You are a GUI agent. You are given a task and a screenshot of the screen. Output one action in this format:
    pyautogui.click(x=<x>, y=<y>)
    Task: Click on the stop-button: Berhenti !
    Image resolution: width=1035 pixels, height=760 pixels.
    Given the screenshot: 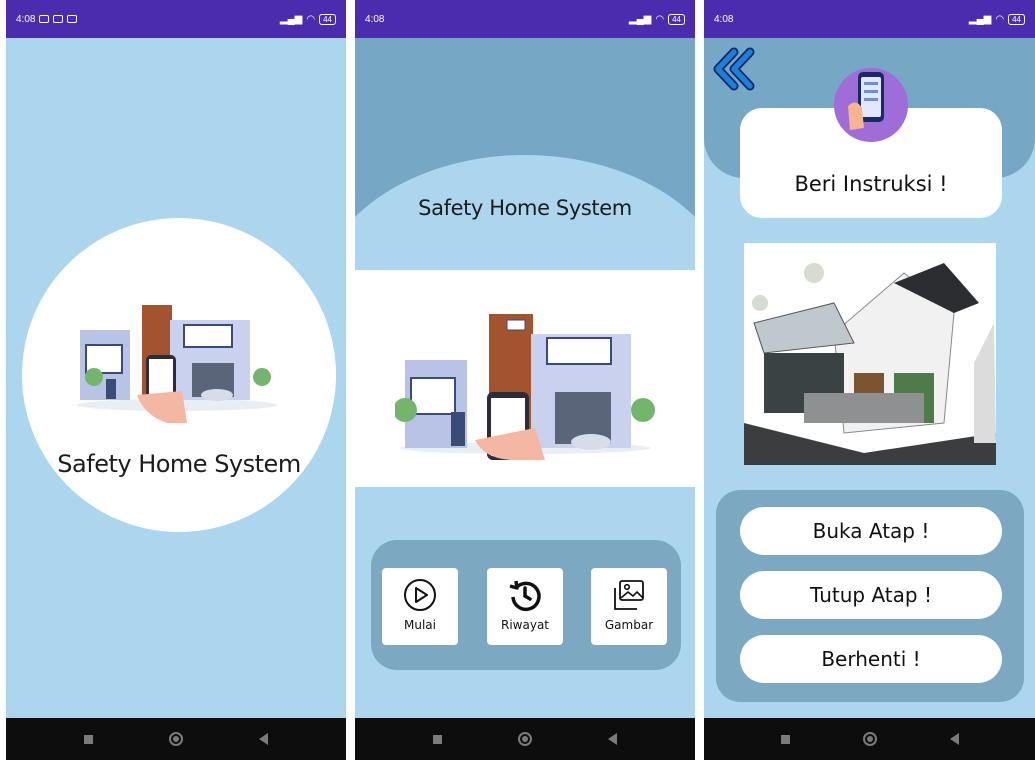 What is the action you would take?
    pyautogui.click(x=871, y=659)
    